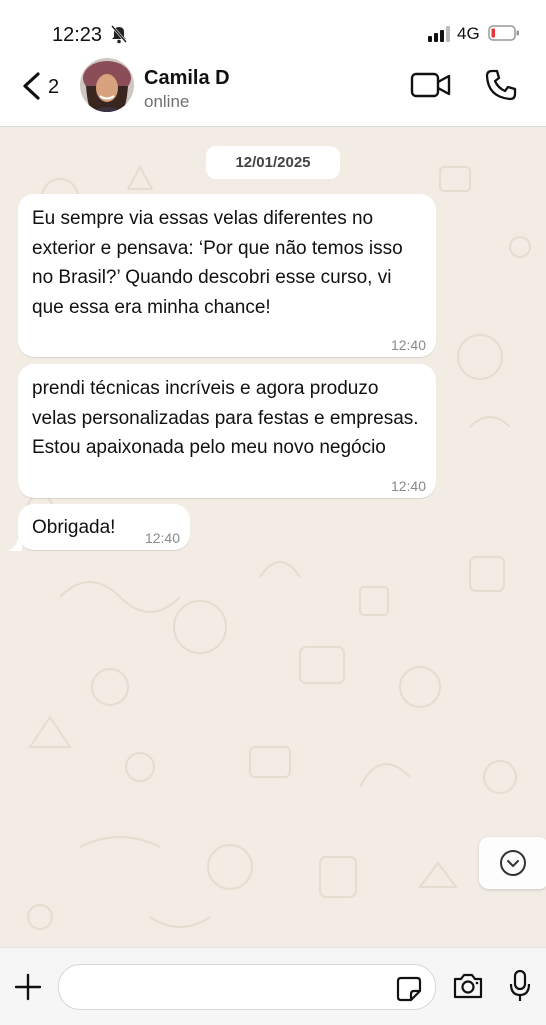 The height and width of the screenshot is (1025, 546). Describe the element at coordinates (501, 85) in the screenshot. I see `phone-icon` at that location.